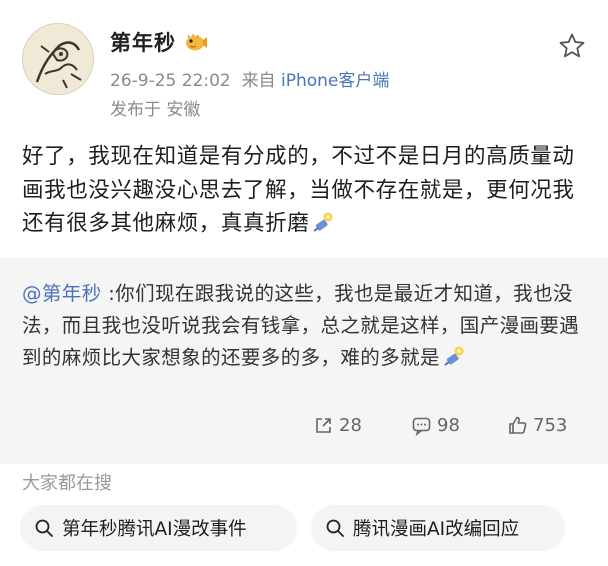 The height and width of the screenshot is (566, 608). What do you see at coordinates (518, 425) in the screenshot?
I see `thumbs-up-icon` at bounding box center [518, 425].